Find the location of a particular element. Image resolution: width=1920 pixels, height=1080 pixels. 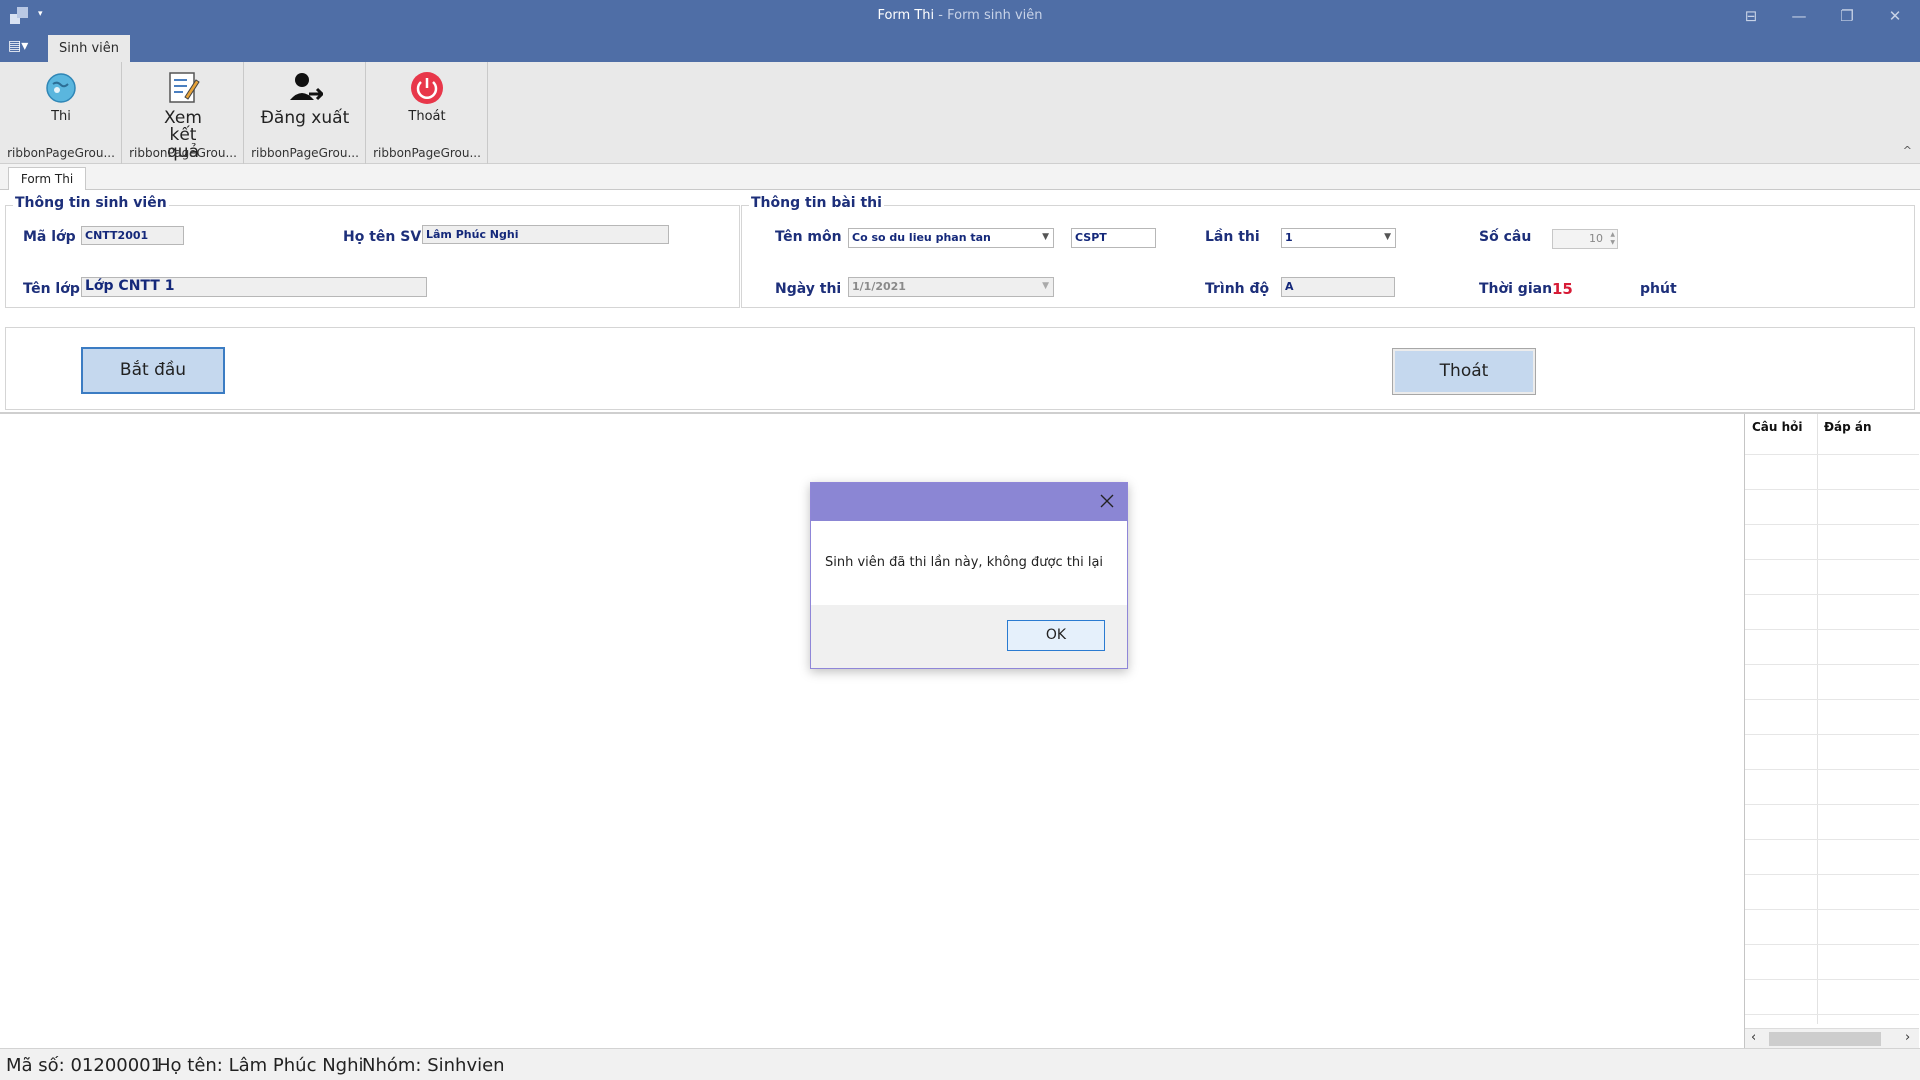

ma-mon-field: CSPT is located at coordinates (1113, 238).